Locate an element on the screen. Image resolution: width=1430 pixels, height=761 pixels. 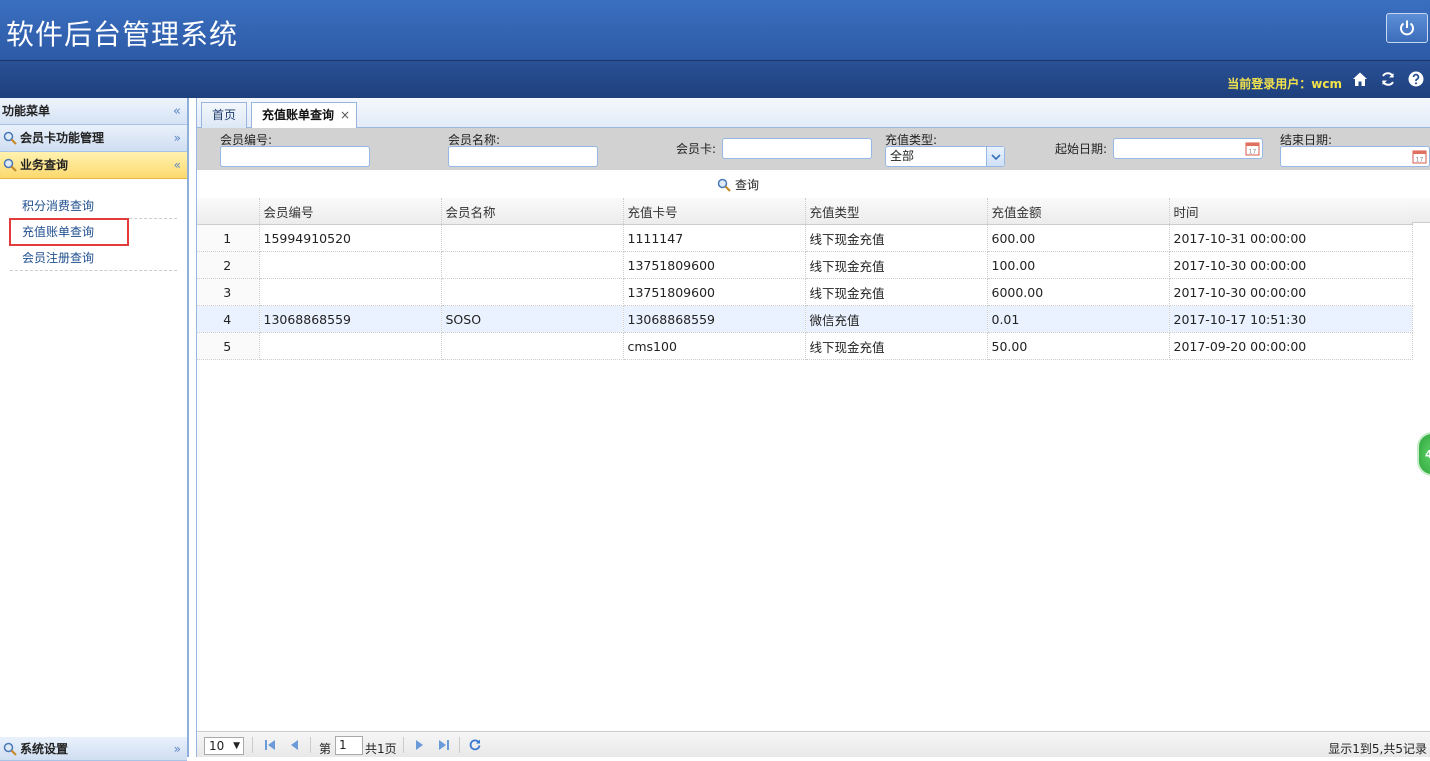
cell-member-name: SOSO is located at coordinates (532, 319).